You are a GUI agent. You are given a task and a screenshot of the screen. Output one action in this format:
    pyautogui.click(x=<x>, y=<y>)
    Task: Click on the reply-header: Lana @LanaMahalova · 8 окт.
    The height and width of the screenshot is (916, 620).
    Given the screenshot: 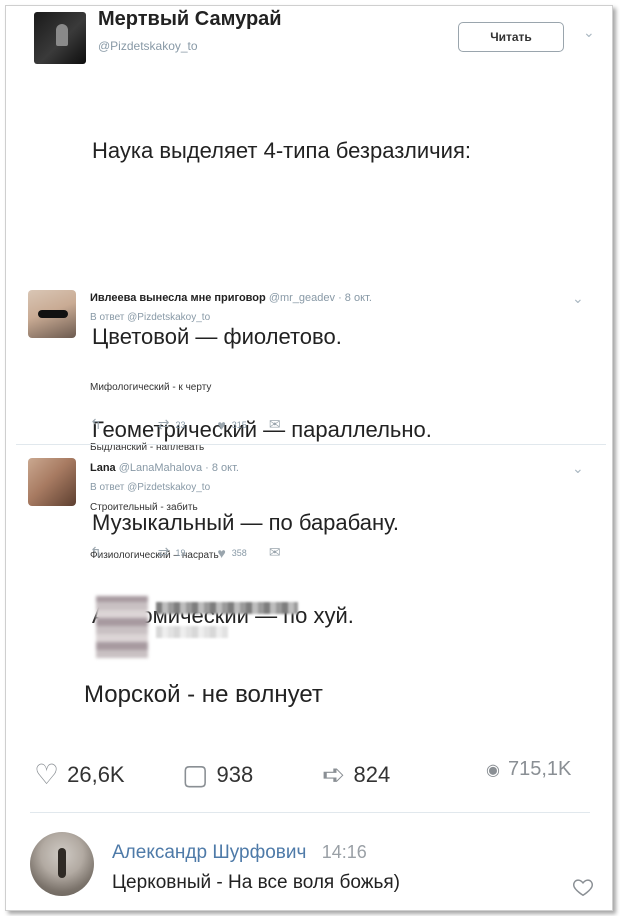 What is the action you would take?
    pyautogui.click(x=164, y=468)
    